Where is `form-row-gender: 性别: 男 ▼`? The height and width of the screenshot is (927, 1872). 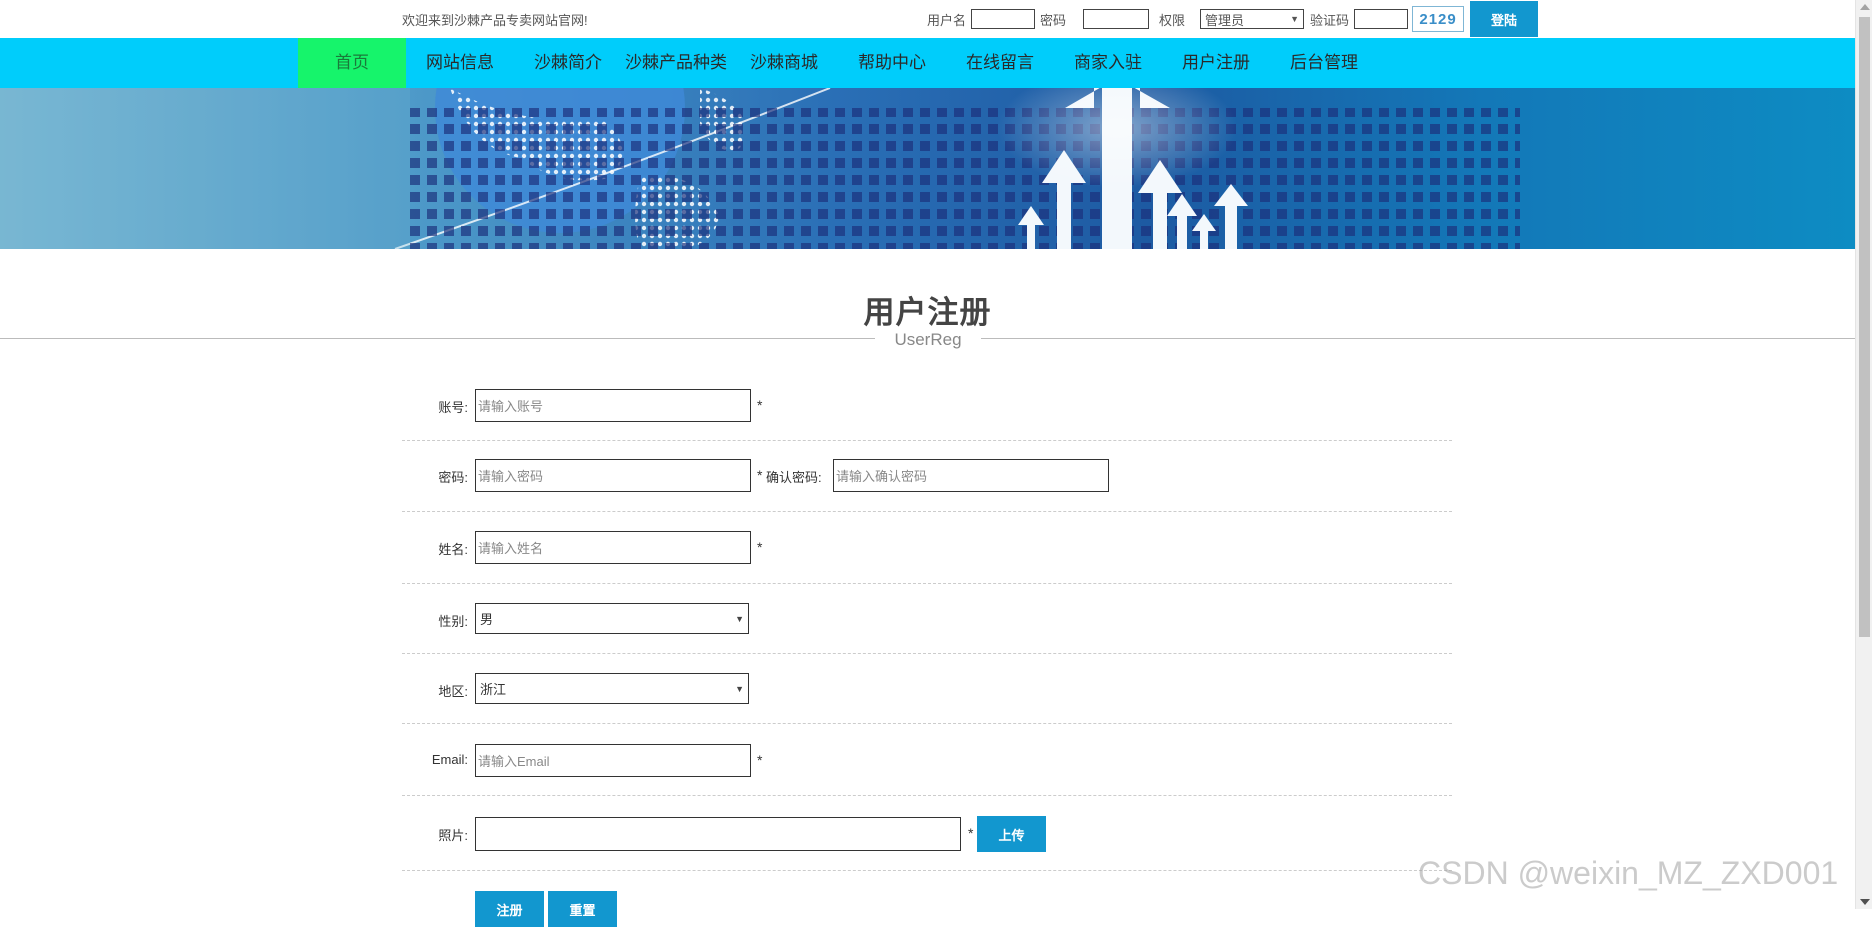 form-row-gender: 性别: 男 ▼ is located at coordinates (927, 618).